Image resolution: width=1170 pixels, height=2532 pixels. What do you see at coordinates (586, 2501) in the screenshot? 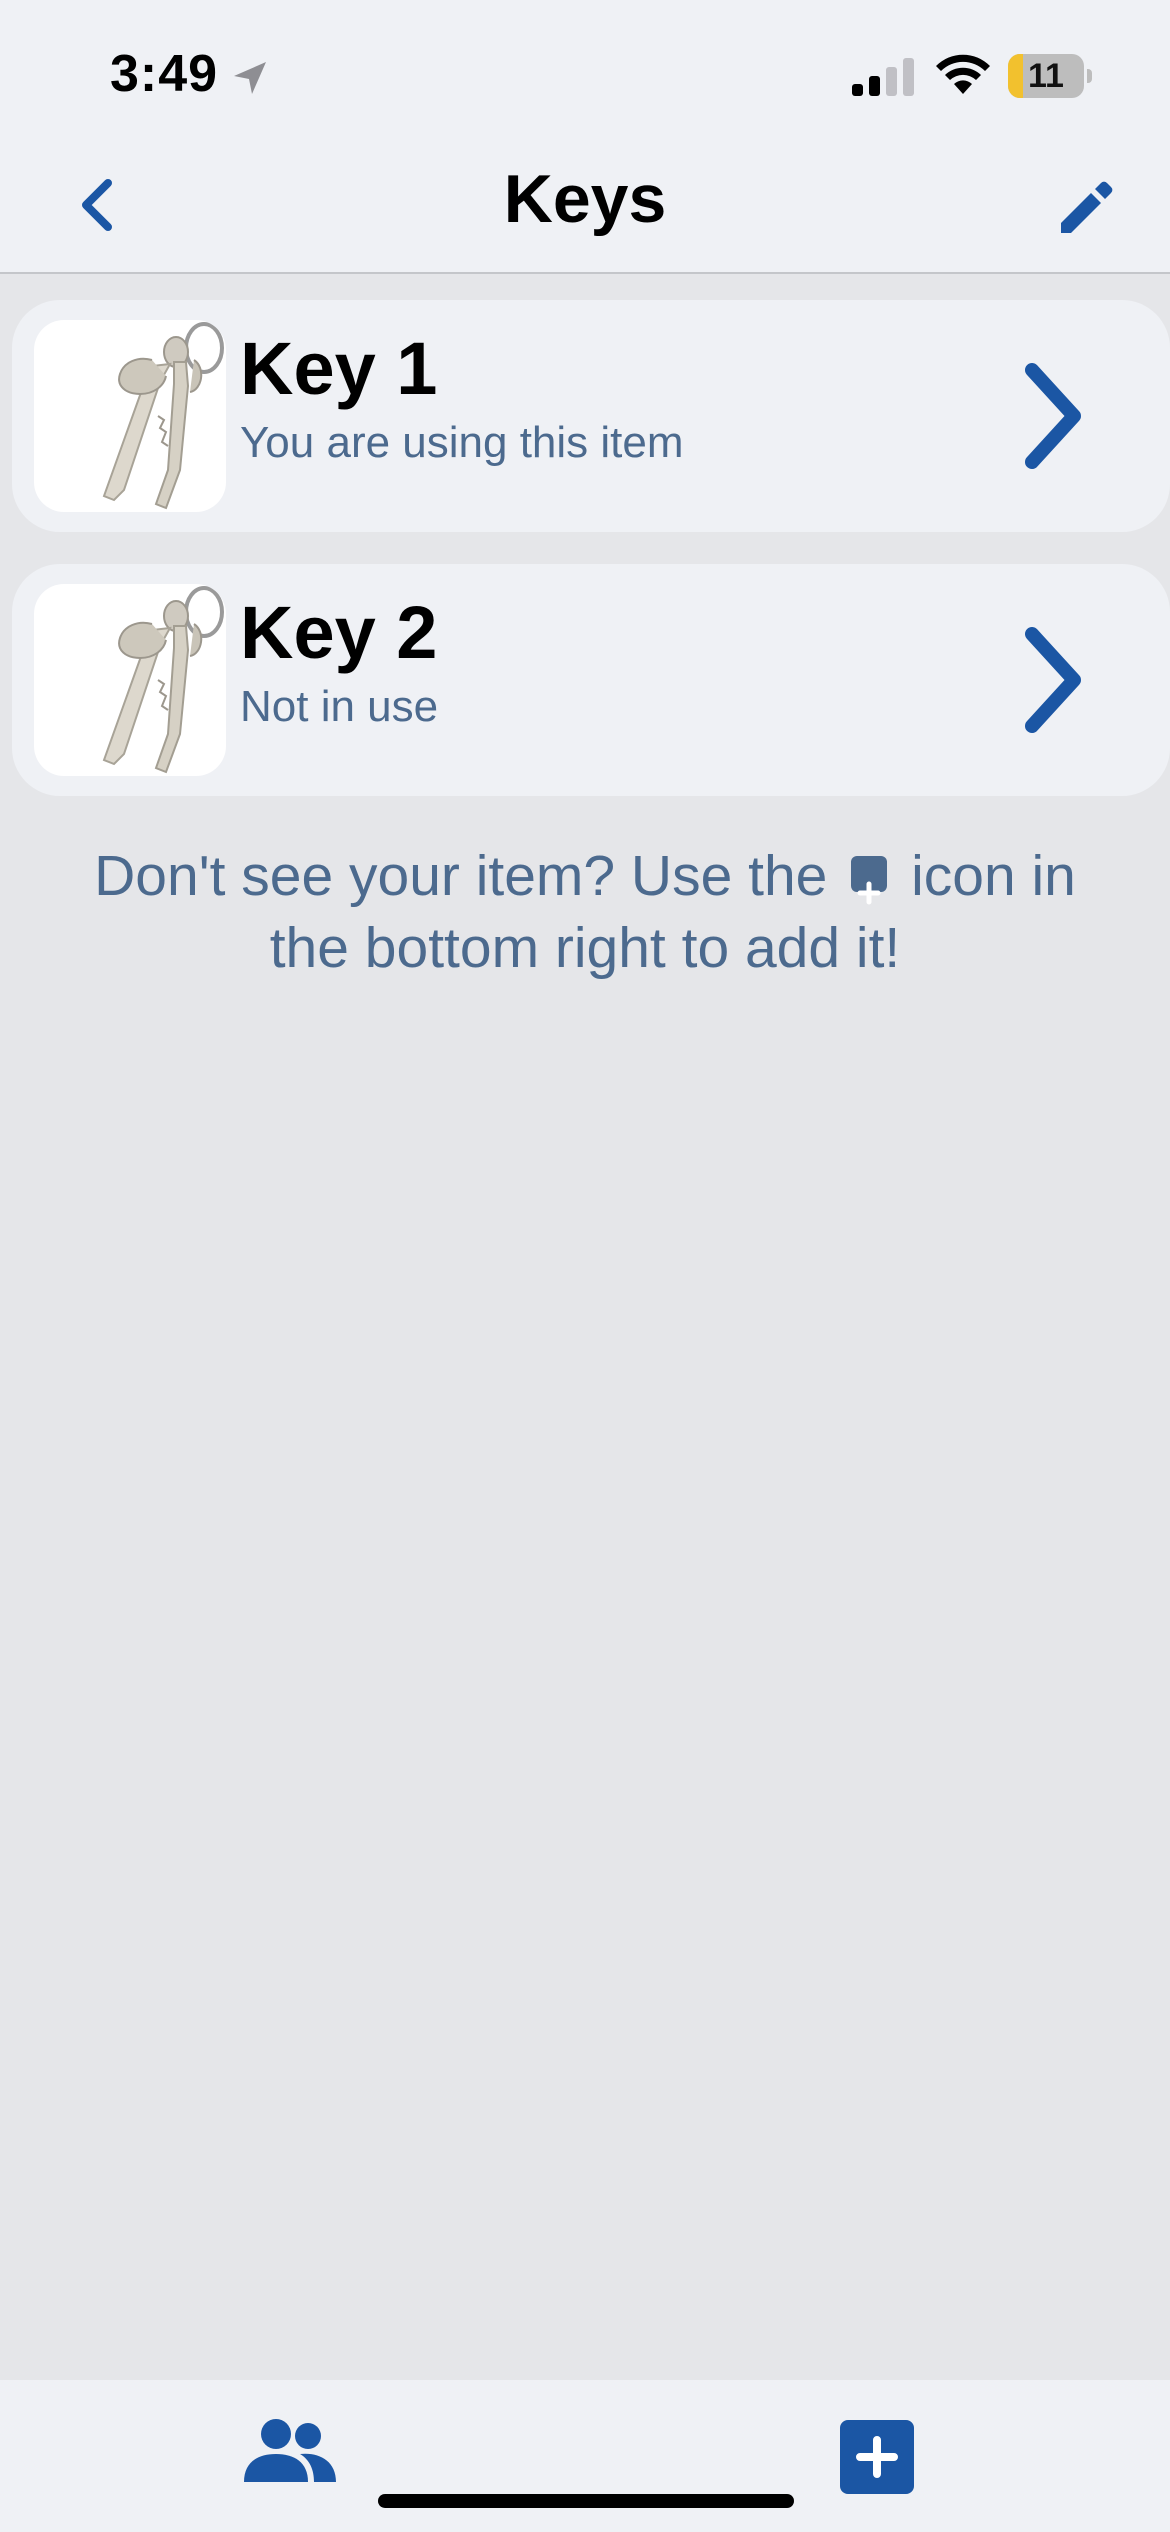
I see `home-indicator` at bounding box center [586, 2501].